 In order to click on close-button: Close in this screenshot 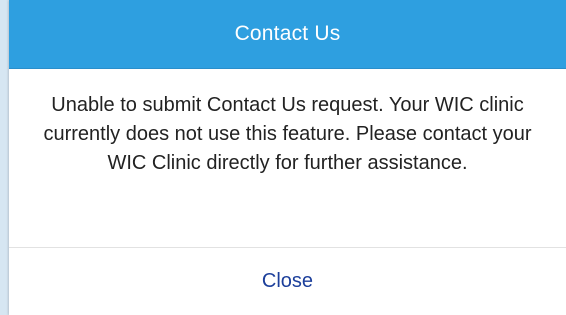, I will do `click(287, 281)`.